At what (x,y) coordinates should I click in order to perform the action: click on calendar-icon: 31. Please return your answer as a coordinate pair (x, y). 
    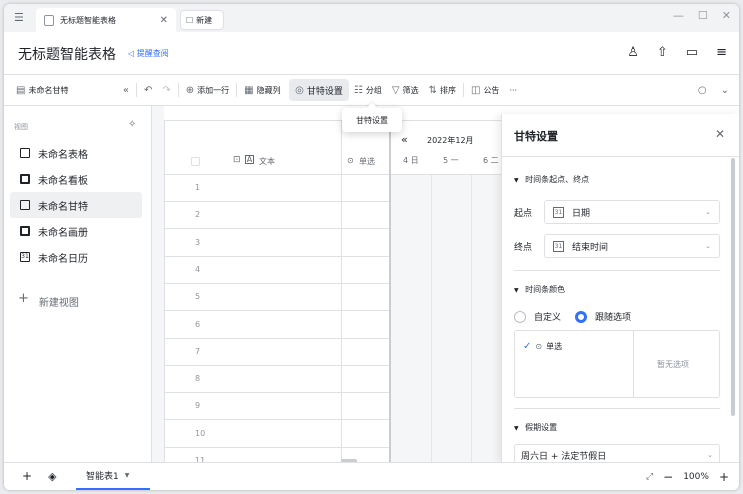
    Looking at the image, I should click on (558, 212).